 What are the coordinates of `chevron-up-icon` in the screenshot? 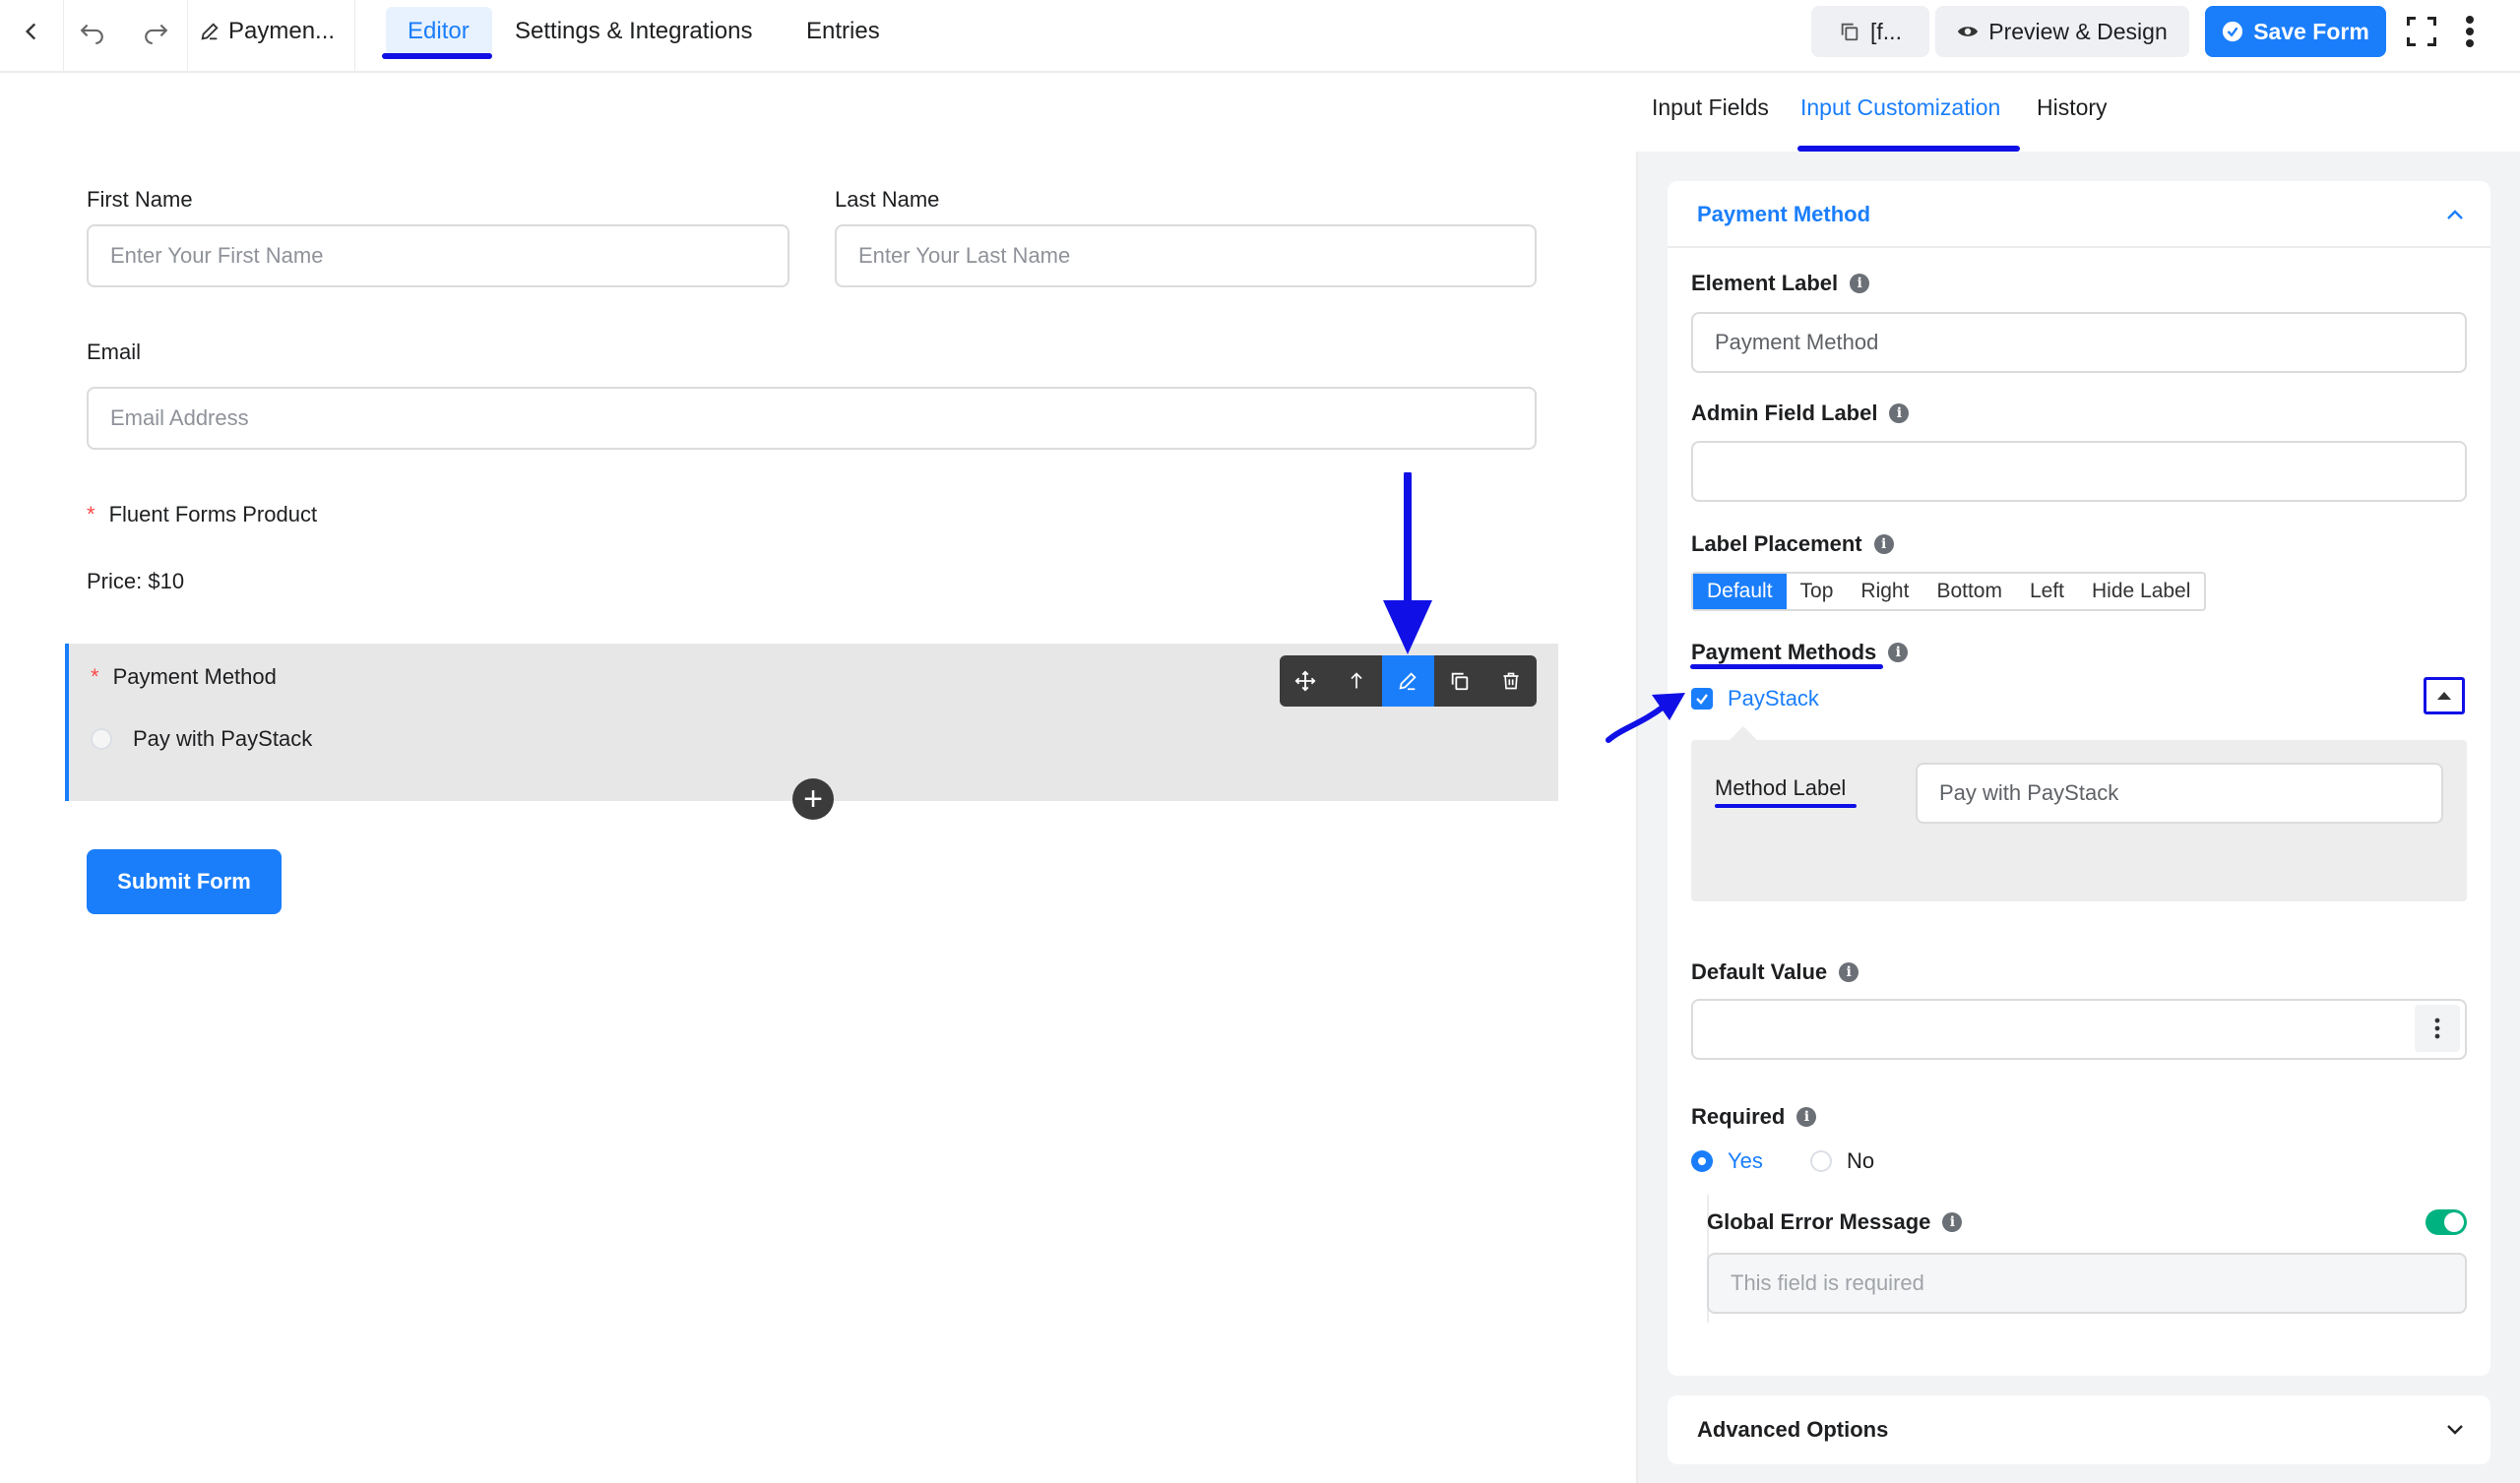 It's located at (2455, 214).